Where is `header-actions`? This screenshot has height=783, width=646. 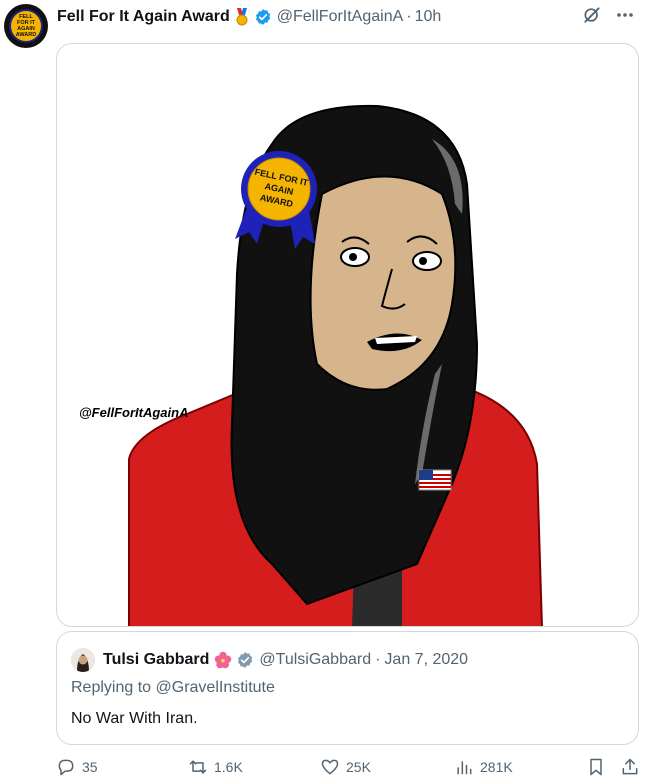 header-actions is located at coordinates (608, 15).